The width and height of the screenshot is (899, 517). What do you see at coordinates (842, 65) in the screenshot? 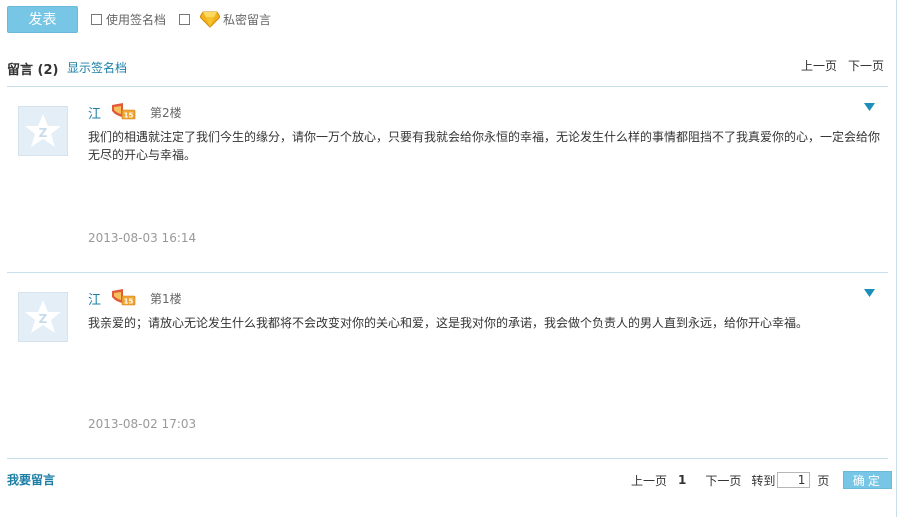
I see `top-pager: 上一页 下一页` at bounding box center [842, 65].